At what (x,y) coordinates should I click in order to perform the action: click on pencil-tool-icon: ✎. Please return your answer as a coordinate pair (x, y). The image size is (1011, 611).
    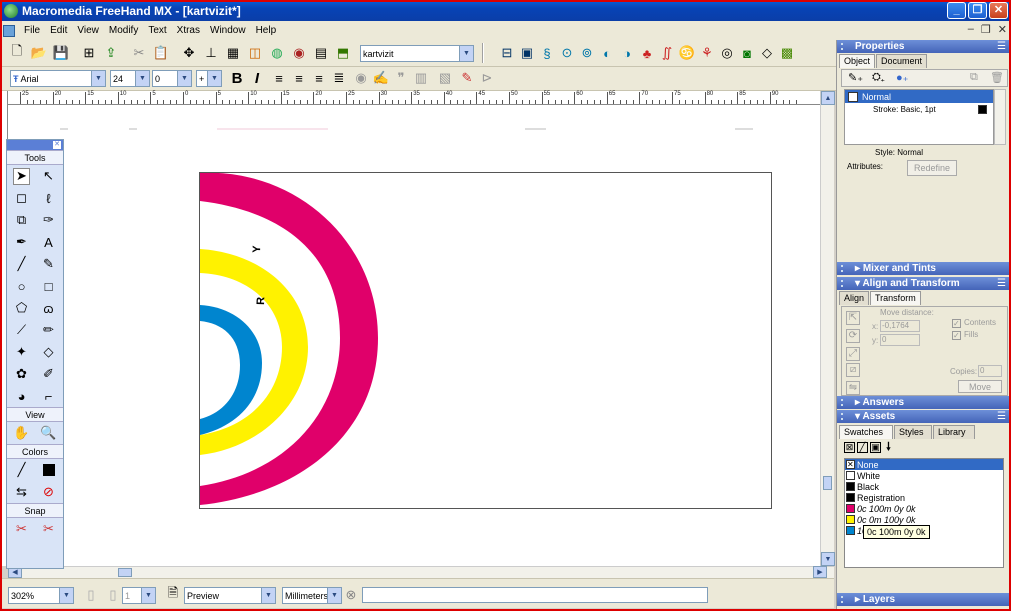
    Looking at the image, I should click on (48, 264).